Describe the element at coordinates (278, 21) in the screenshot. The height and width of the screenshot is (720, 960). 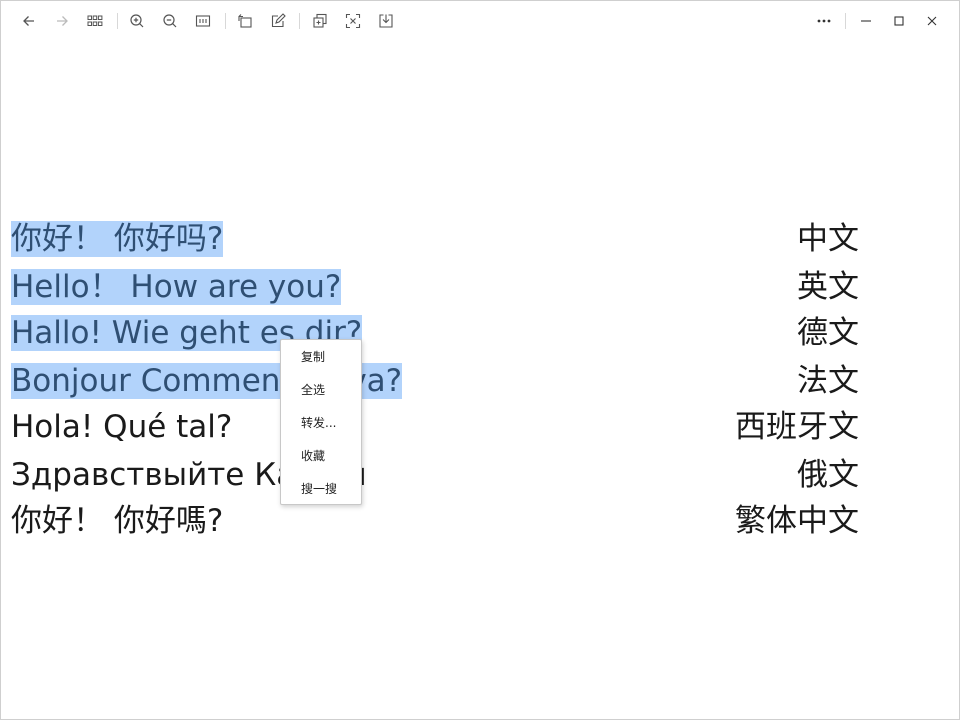
I see `edit-icon` at that location.